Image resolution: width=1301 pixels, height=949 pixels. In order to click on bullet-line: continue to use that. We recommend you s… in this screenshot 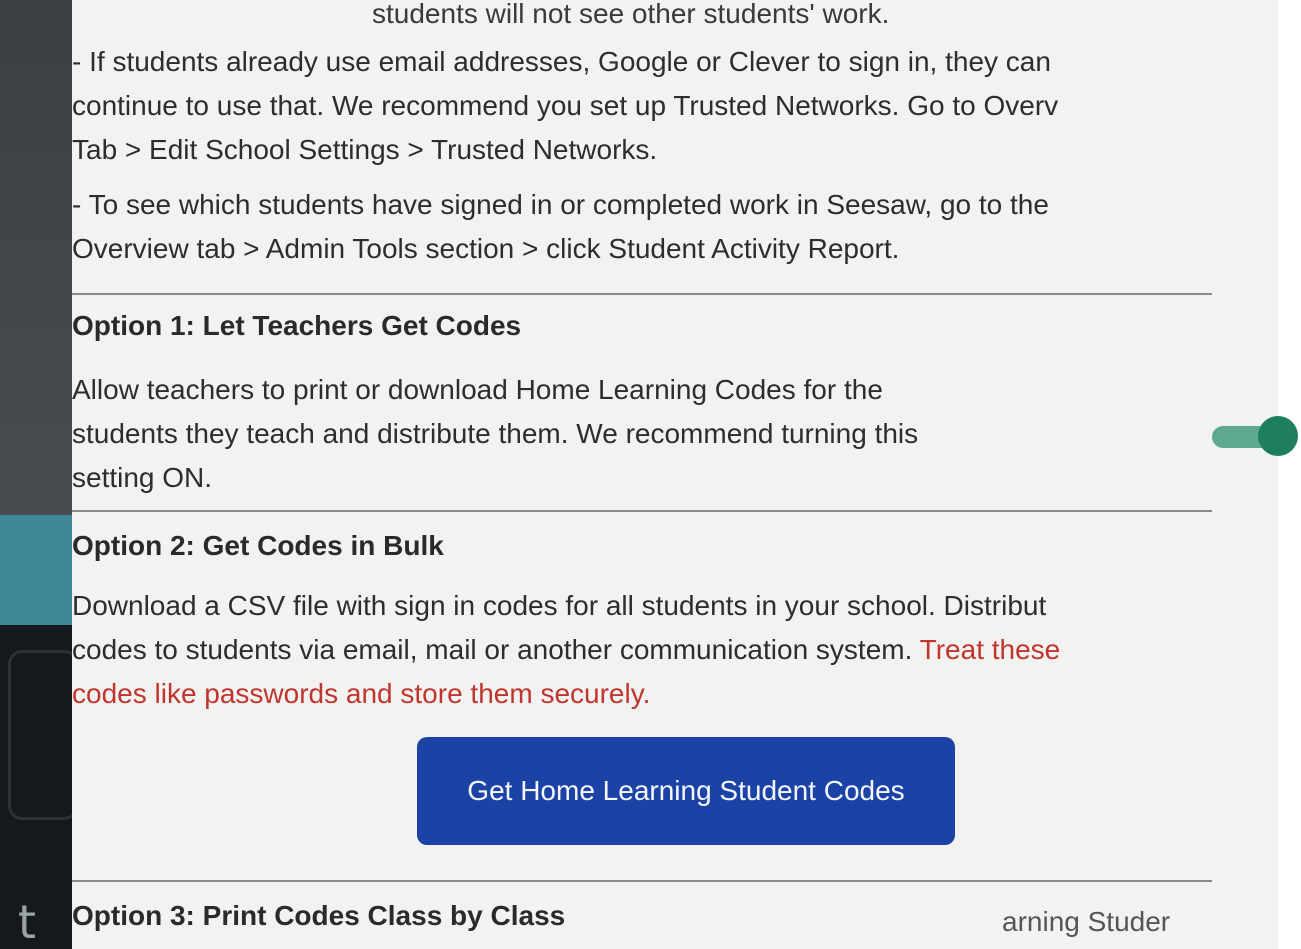, I will do `click(565, 105)`.